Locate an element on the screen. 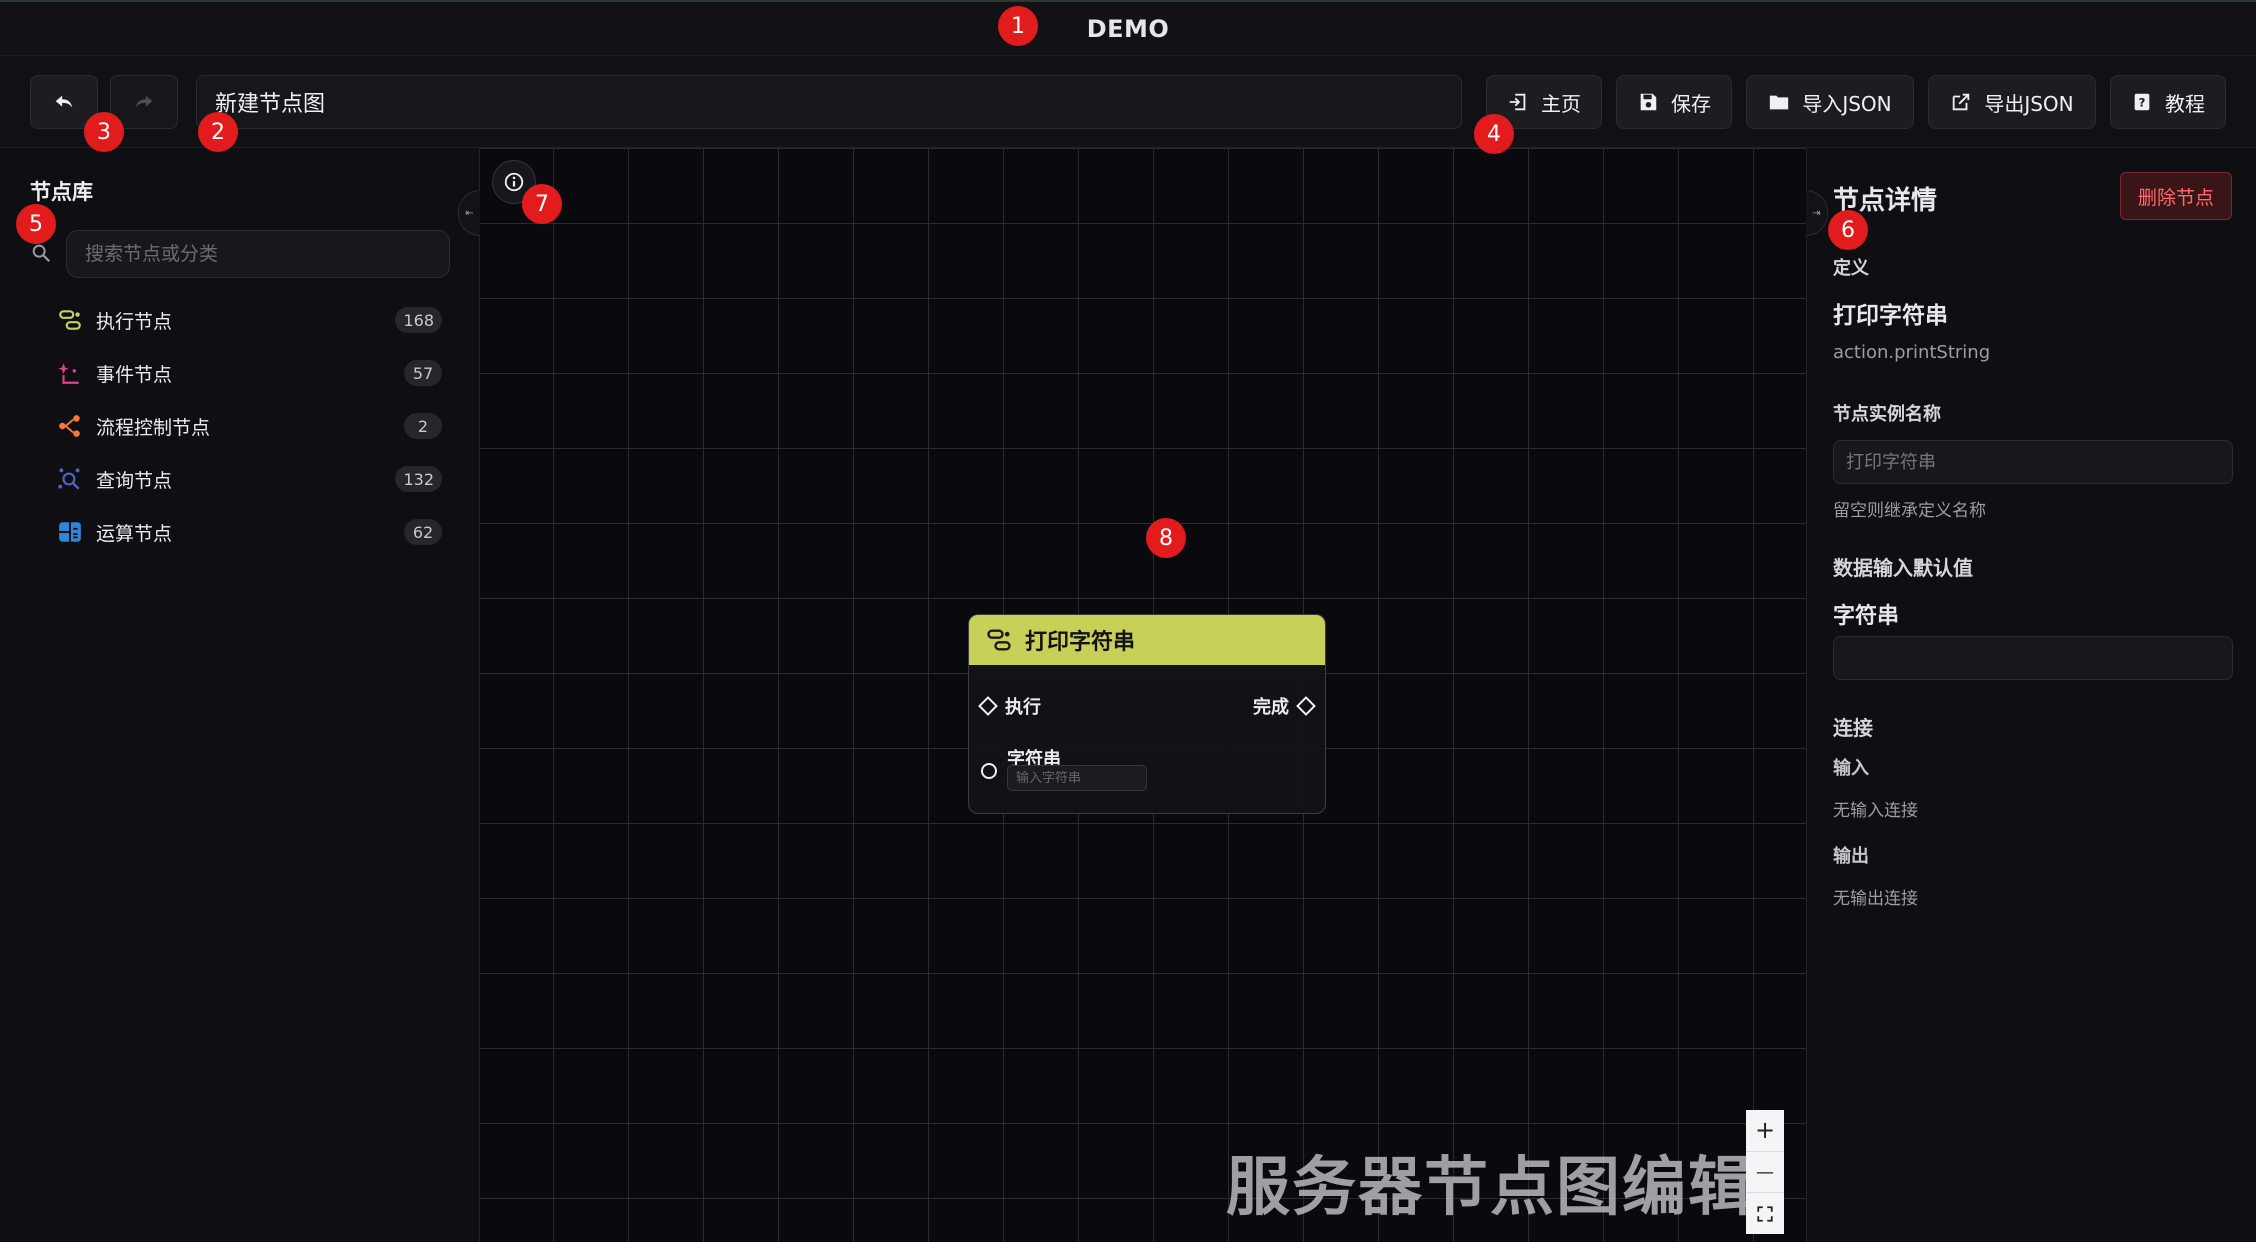 The image size is (2256, 1242). no-outputs-text: 无输出连接 is located at coordinates (1875, 899).